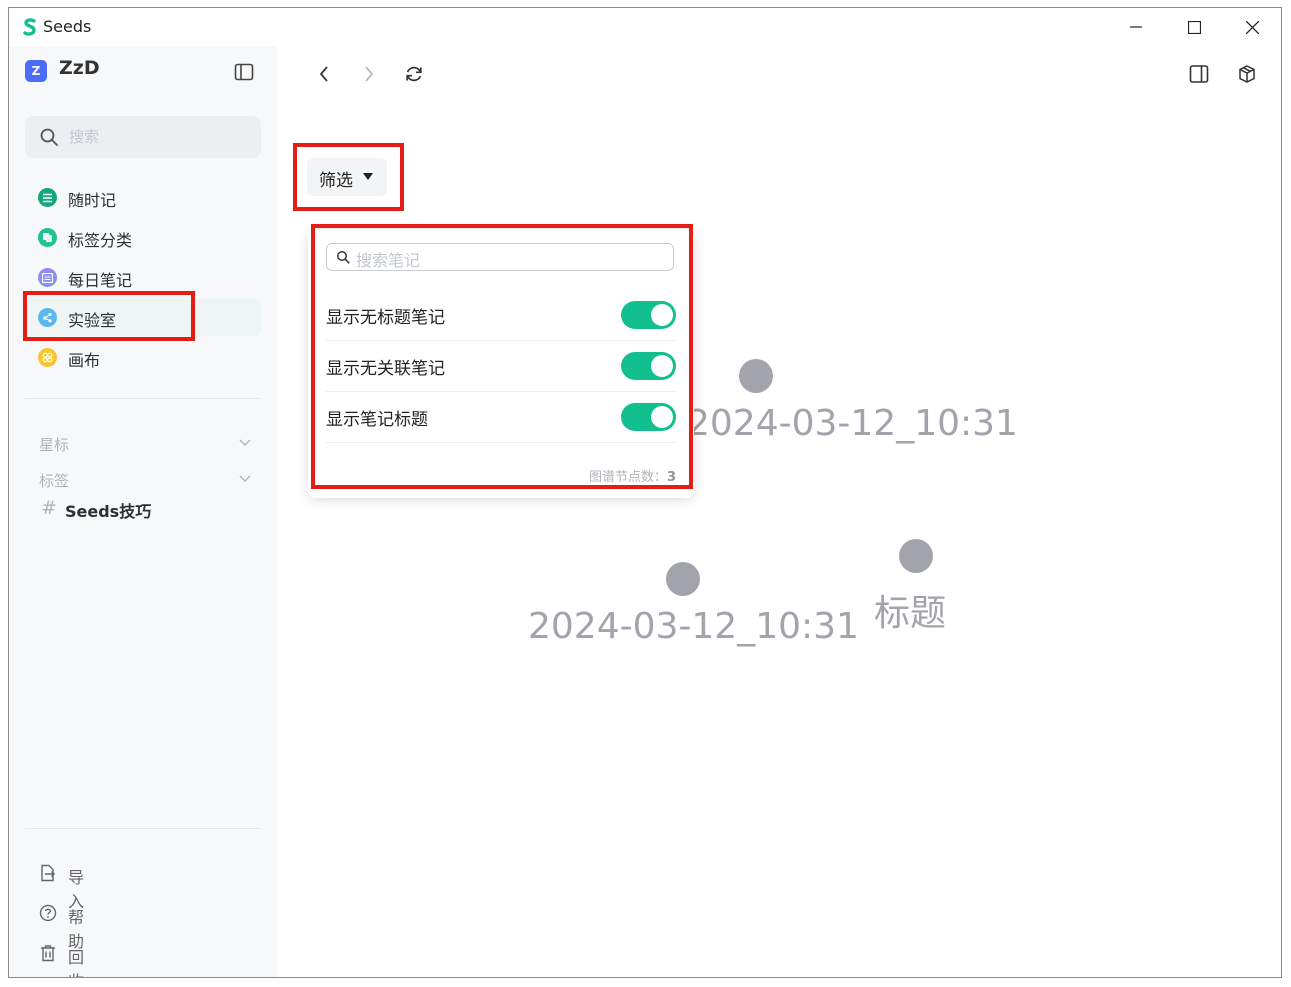 The image size is (1291, 987). Describe the element at coordinates (143, 357) in the screenshot. I see `sidebar-item-canvas: 画布` at that location.